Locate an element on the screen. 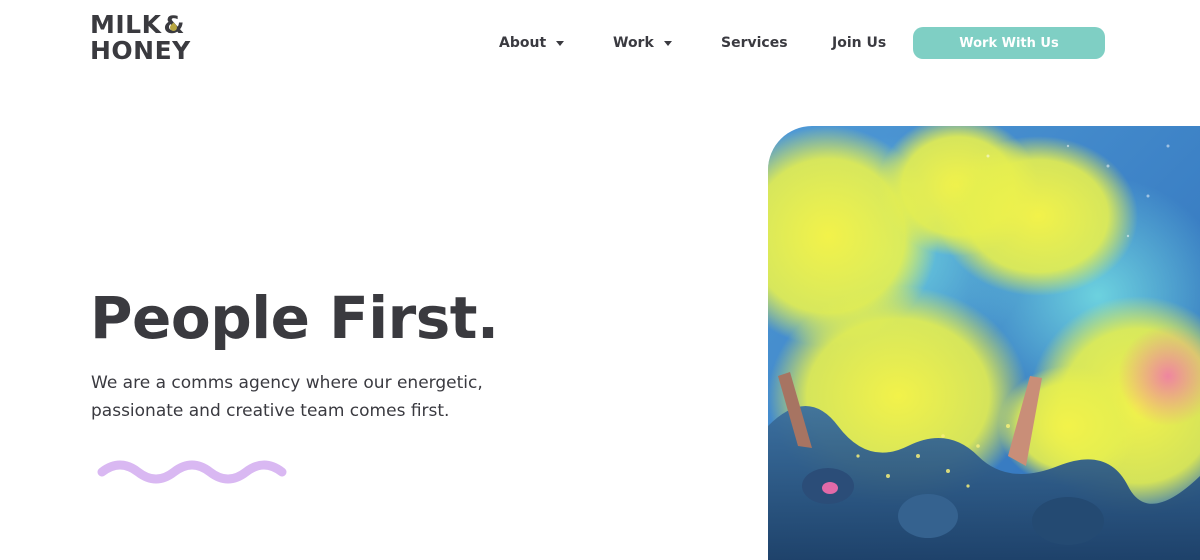 The width and height of the screenshot is (1200, 560). decorative-wave is located at coordinates (192, 472).